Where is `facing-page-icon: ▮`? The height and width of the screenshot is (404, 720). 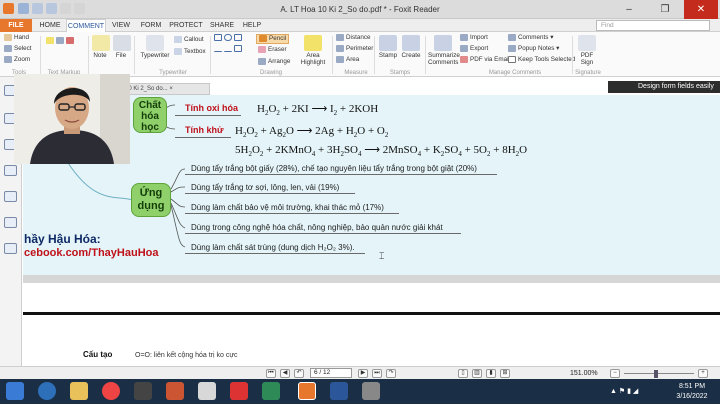
facing-page-icon: ▮ is located at coordinates (491, 373).